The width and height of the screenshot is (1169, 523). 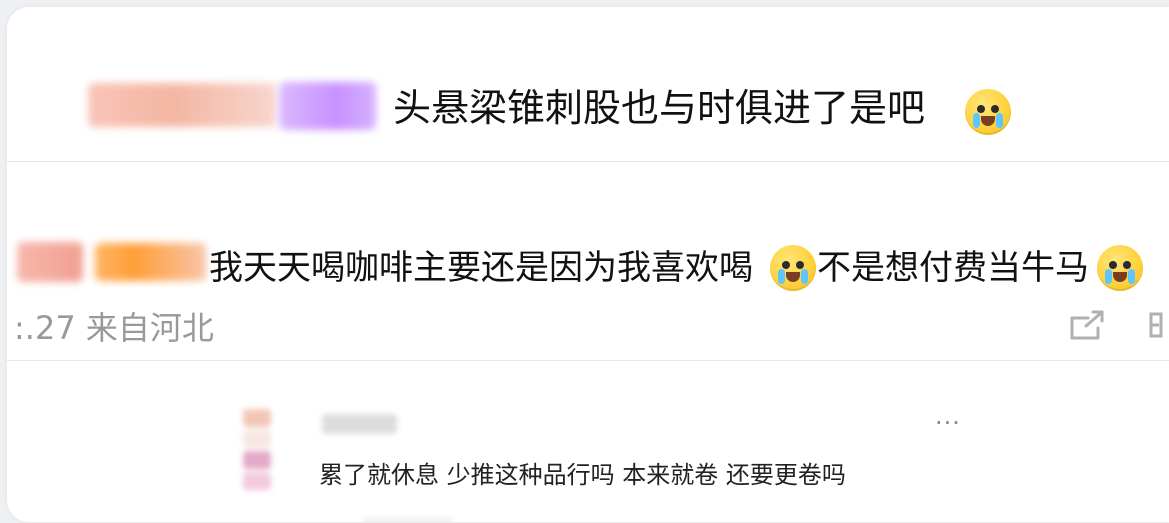 I want to click on comment-text-2-part-2: 不是想付费当牛马, so click(x=953, y=268).